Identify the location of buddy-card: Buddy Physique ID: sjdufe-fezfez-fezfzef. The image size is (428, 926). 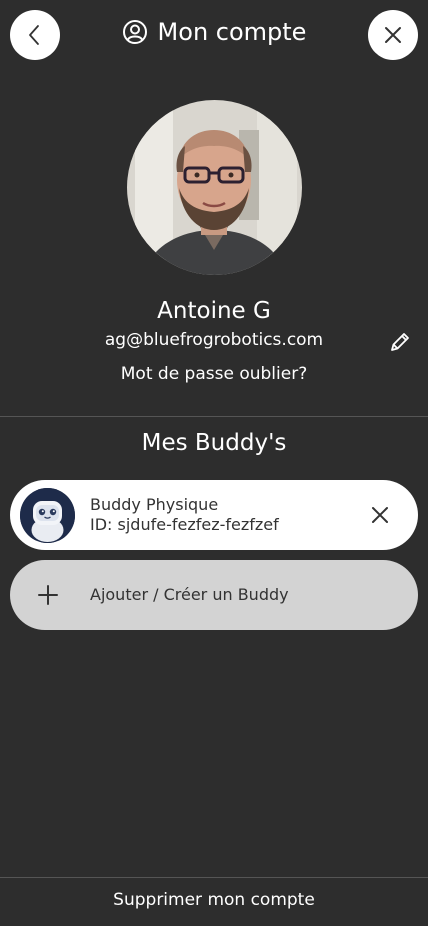
(214, 515).